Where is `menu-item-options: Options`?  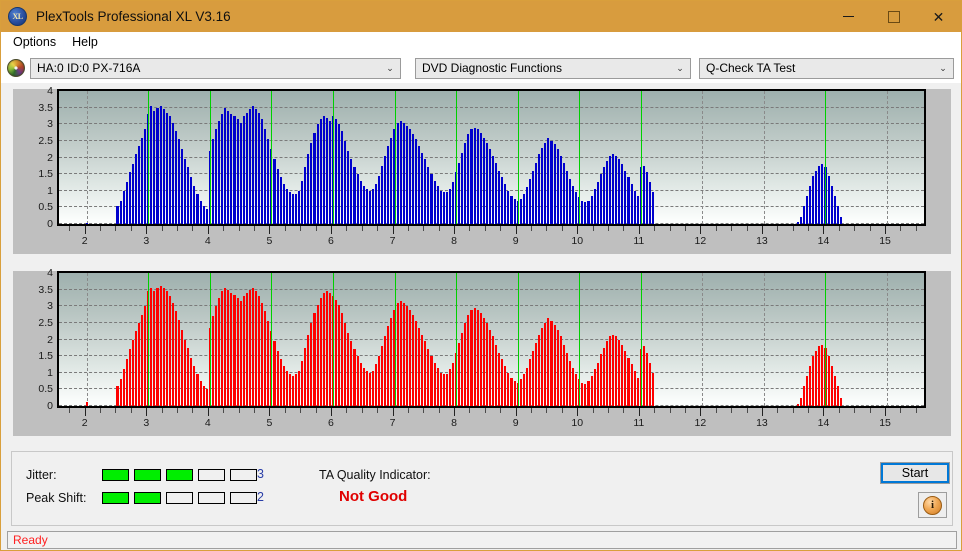 menu-item-options: Options is located at coordinates (35, 42).